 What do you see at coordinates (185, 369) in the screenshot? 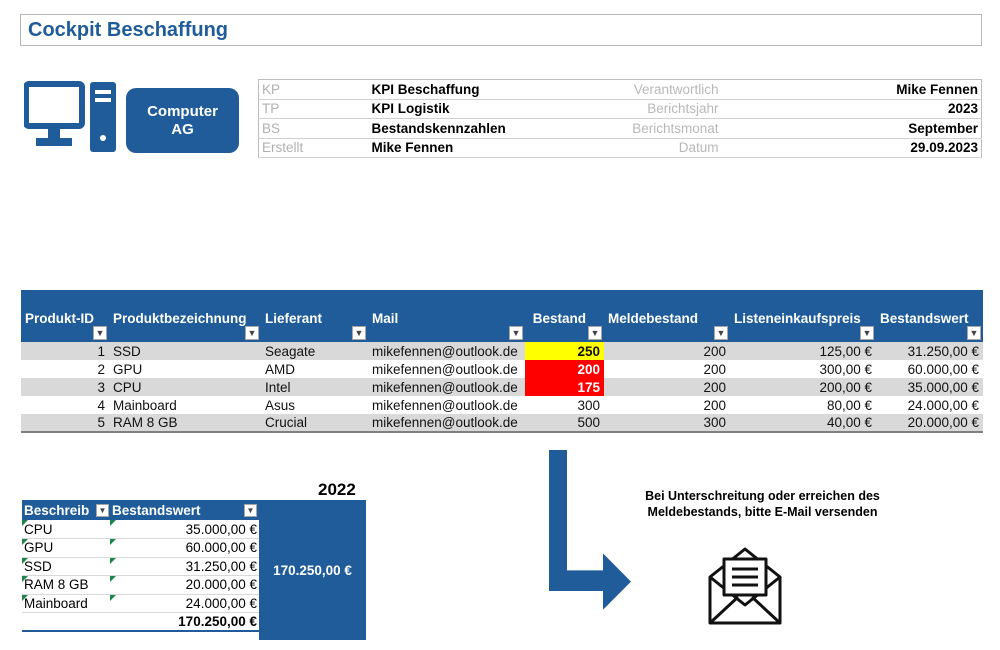
I see `cell-name: GPU` at bounding box center [185, 369].